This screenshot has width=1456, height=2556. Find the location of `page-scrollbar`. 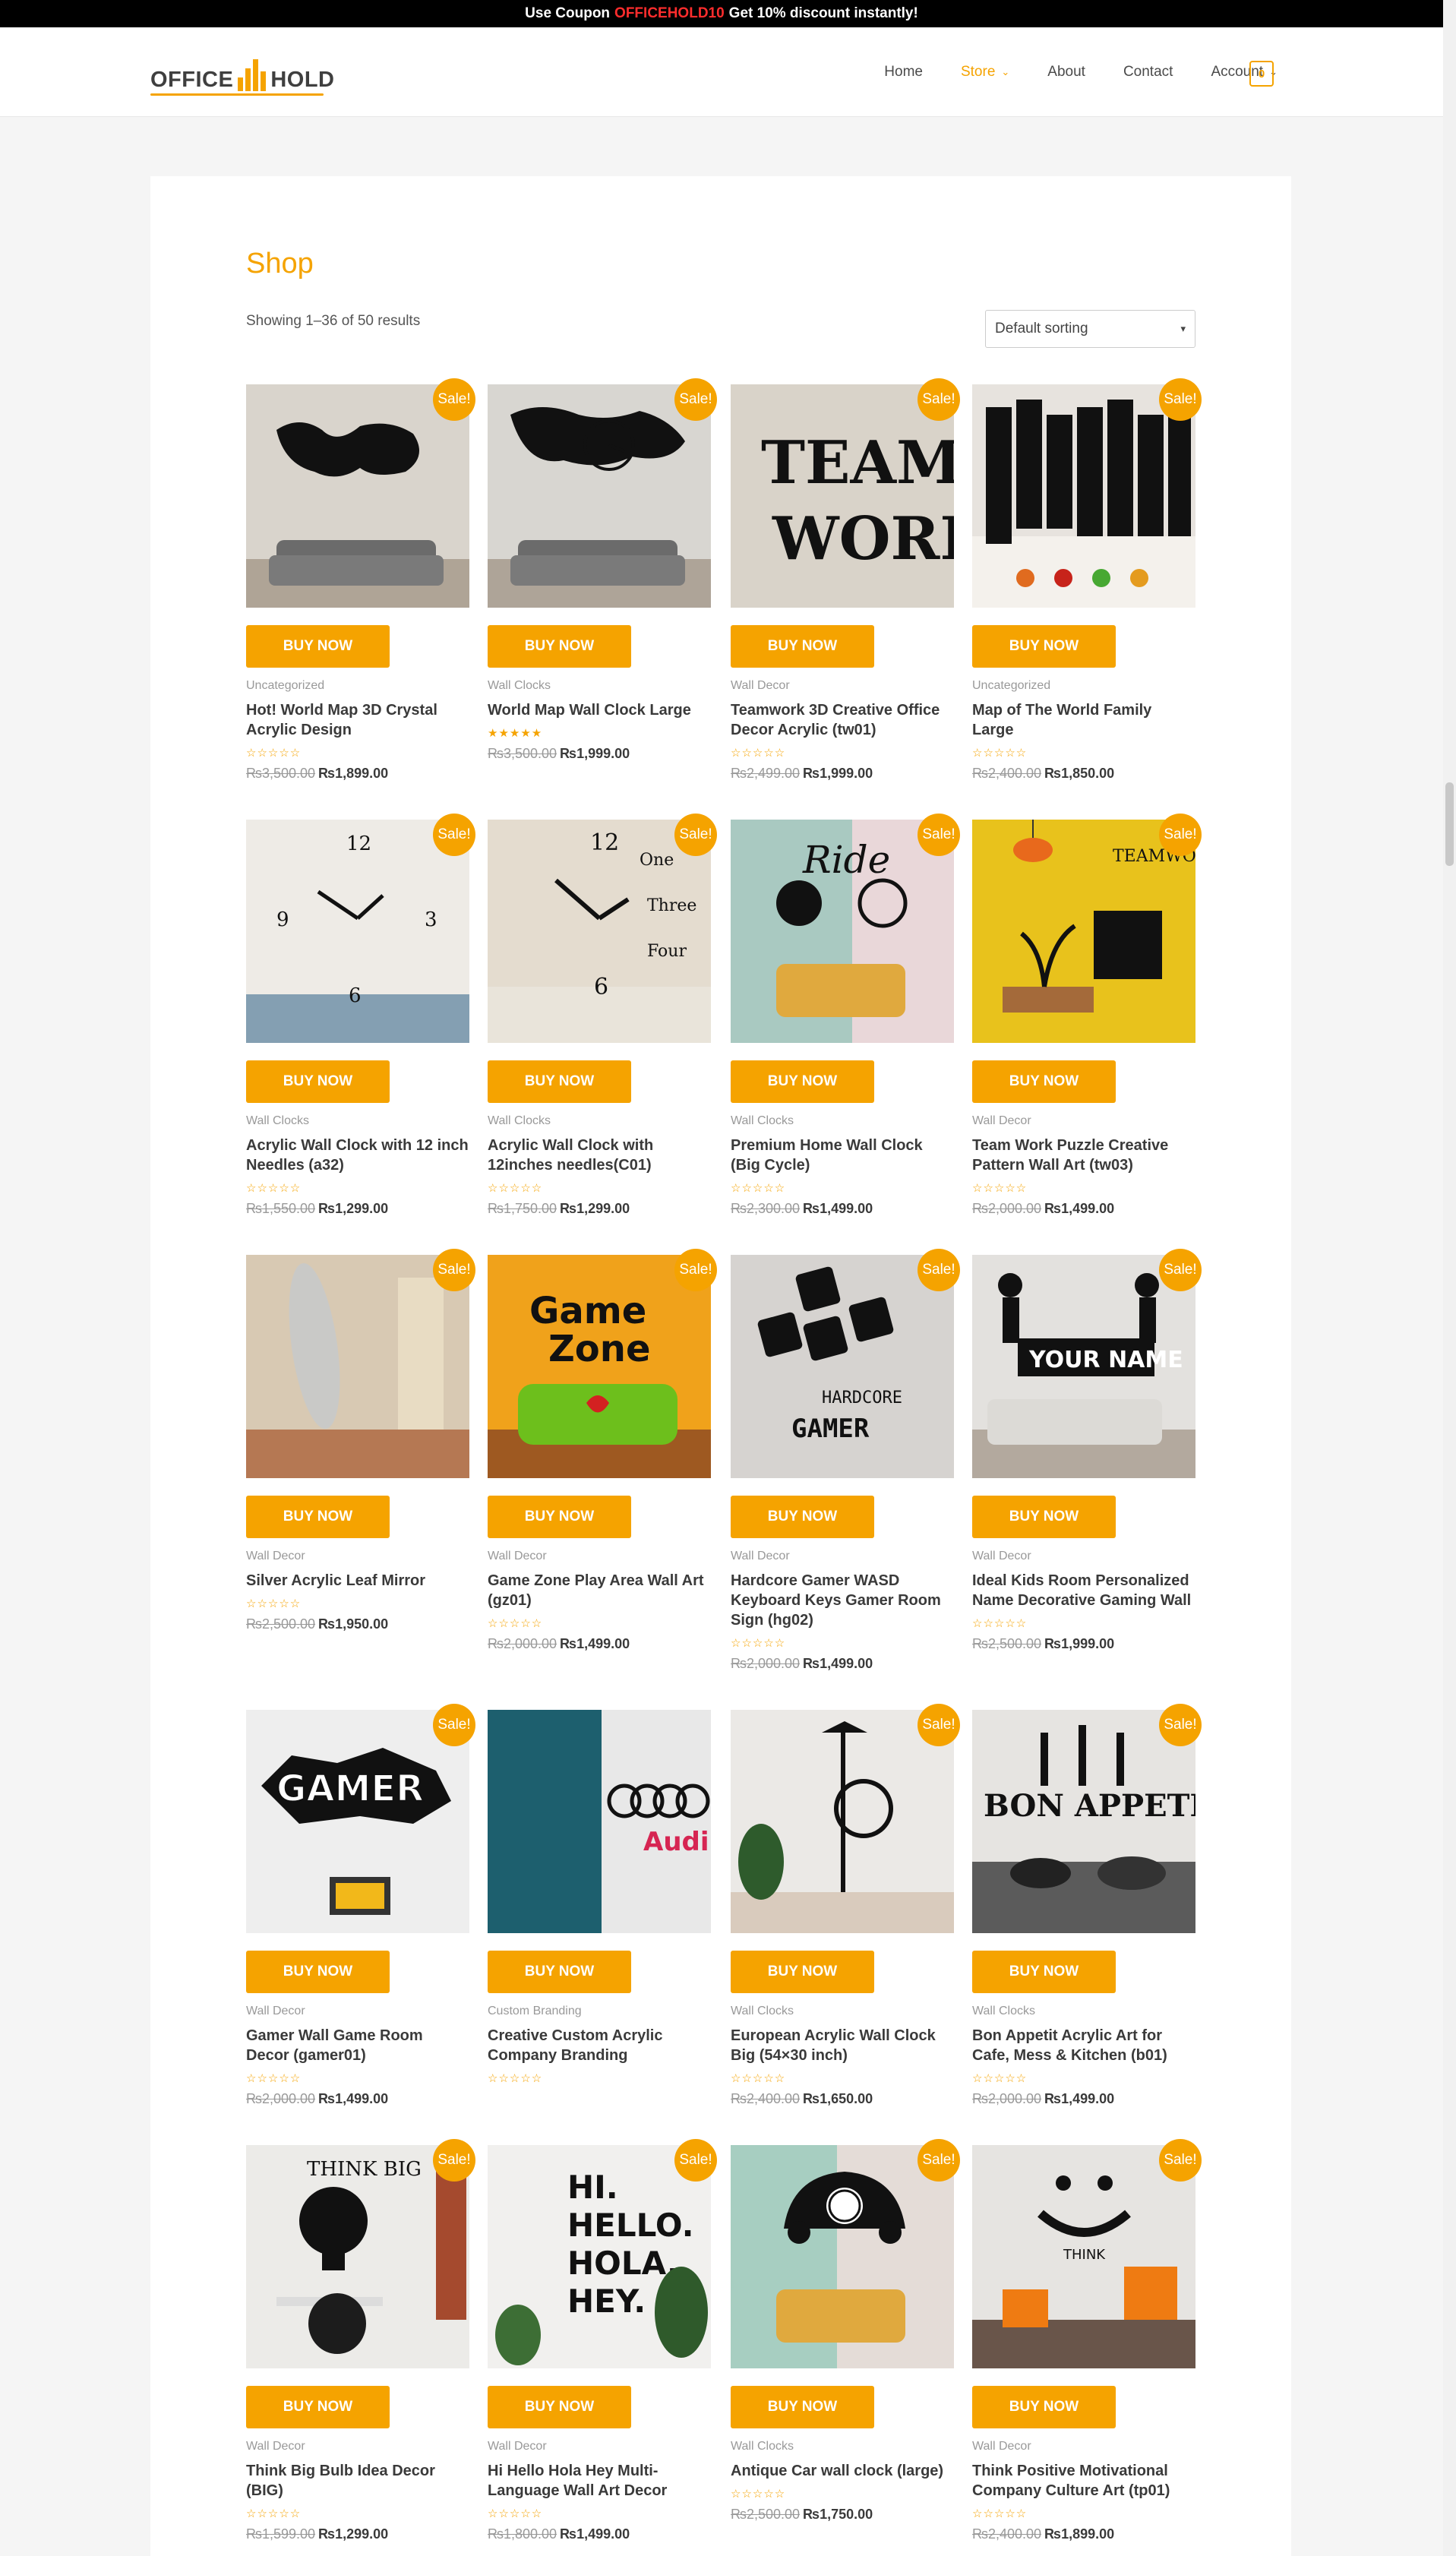

page-scrollbar is located at coordinates (1449, 1278).